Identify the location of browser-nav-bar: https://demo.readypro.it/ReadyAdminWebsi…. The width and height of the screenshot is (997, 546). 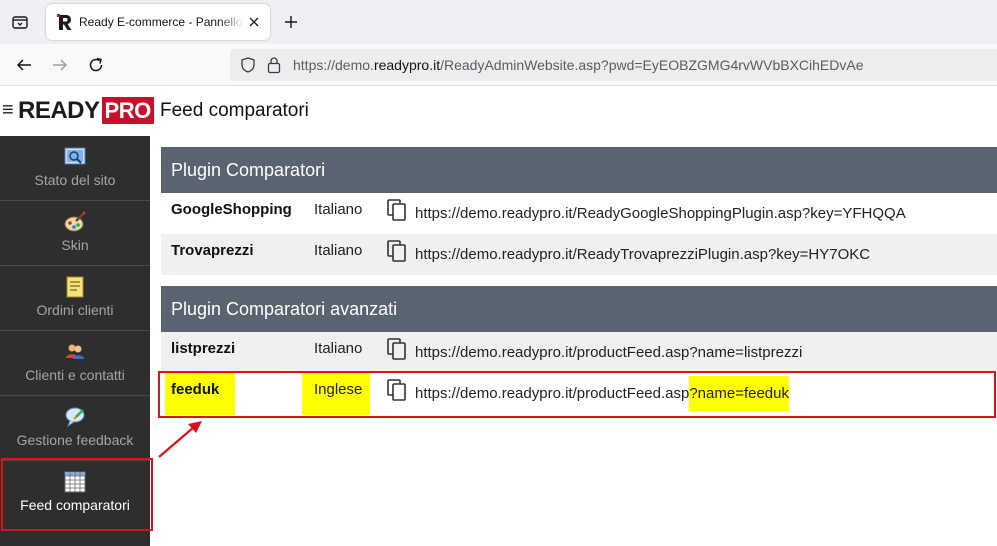
(498, 65).